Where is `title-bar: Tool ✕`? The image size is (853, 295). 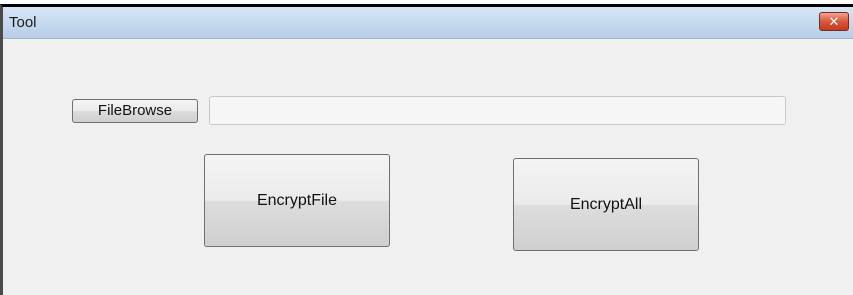 title-bar: Tool ✕ is located at coordinates (428, 23).